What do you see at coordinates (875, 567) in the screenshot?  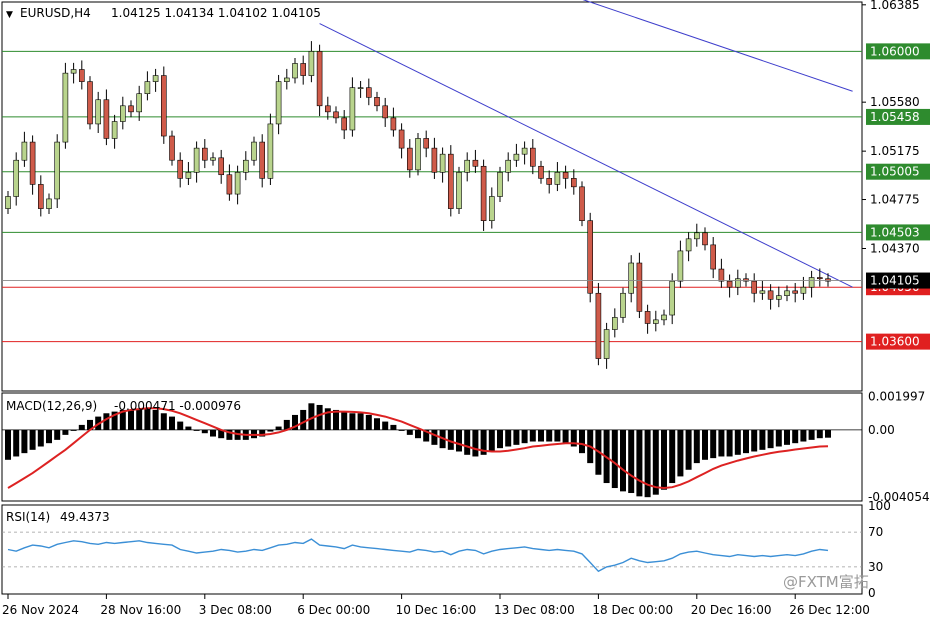 I see `rsi-ytick-label: 30` at bounding box center [875, 567].